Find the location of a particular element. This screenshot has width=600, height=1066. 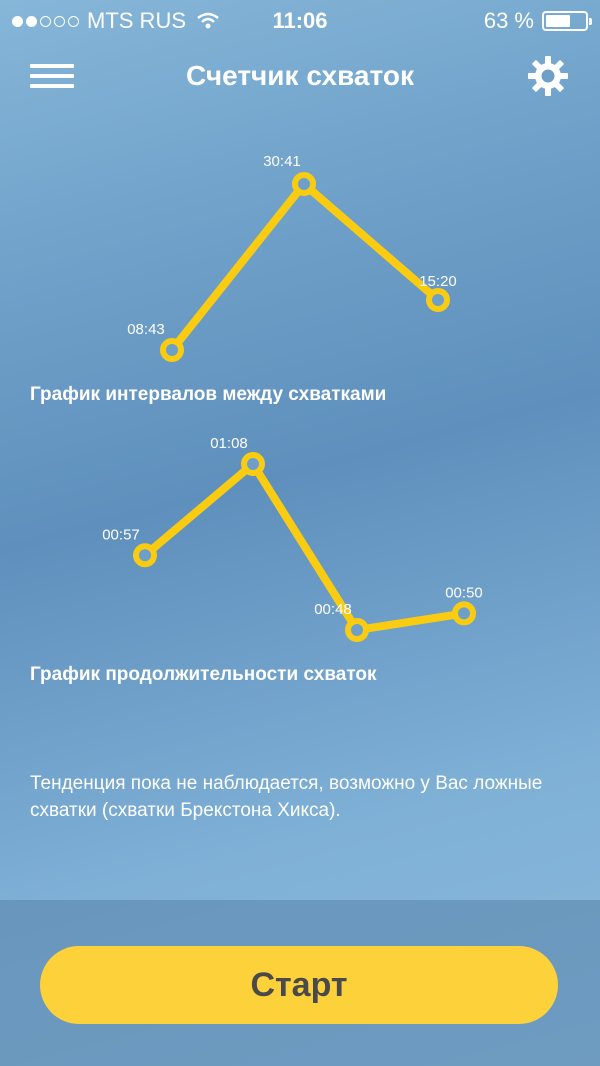

status-right: 63 % is located at coordinates (537, 21).